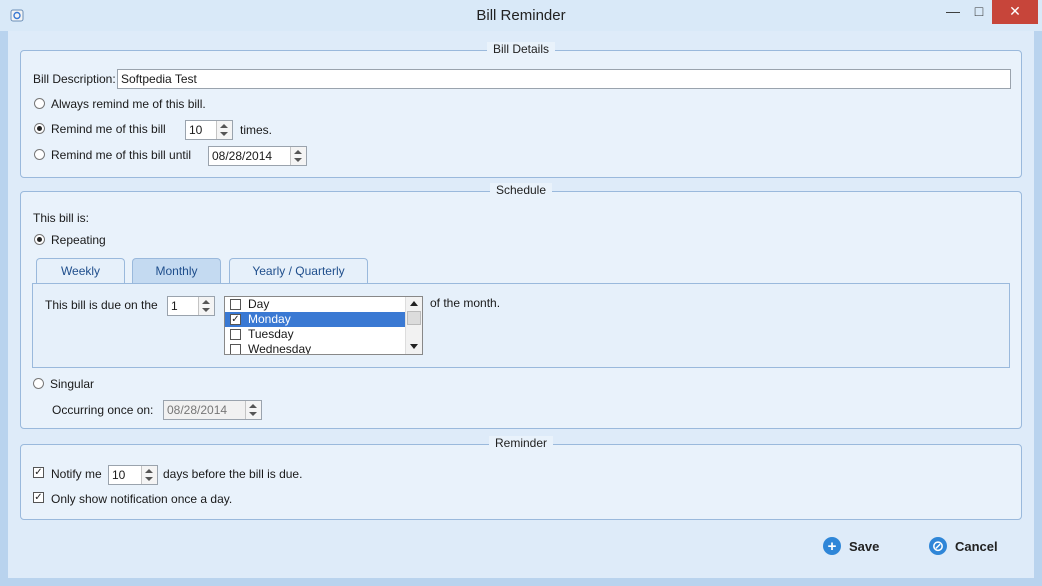 The image size is (1042, 586). What do you see at coordinates (103, 410) in the screenshot?
I see `occurring-once-label: Occurring once on:` at bounding box center [103, 410].